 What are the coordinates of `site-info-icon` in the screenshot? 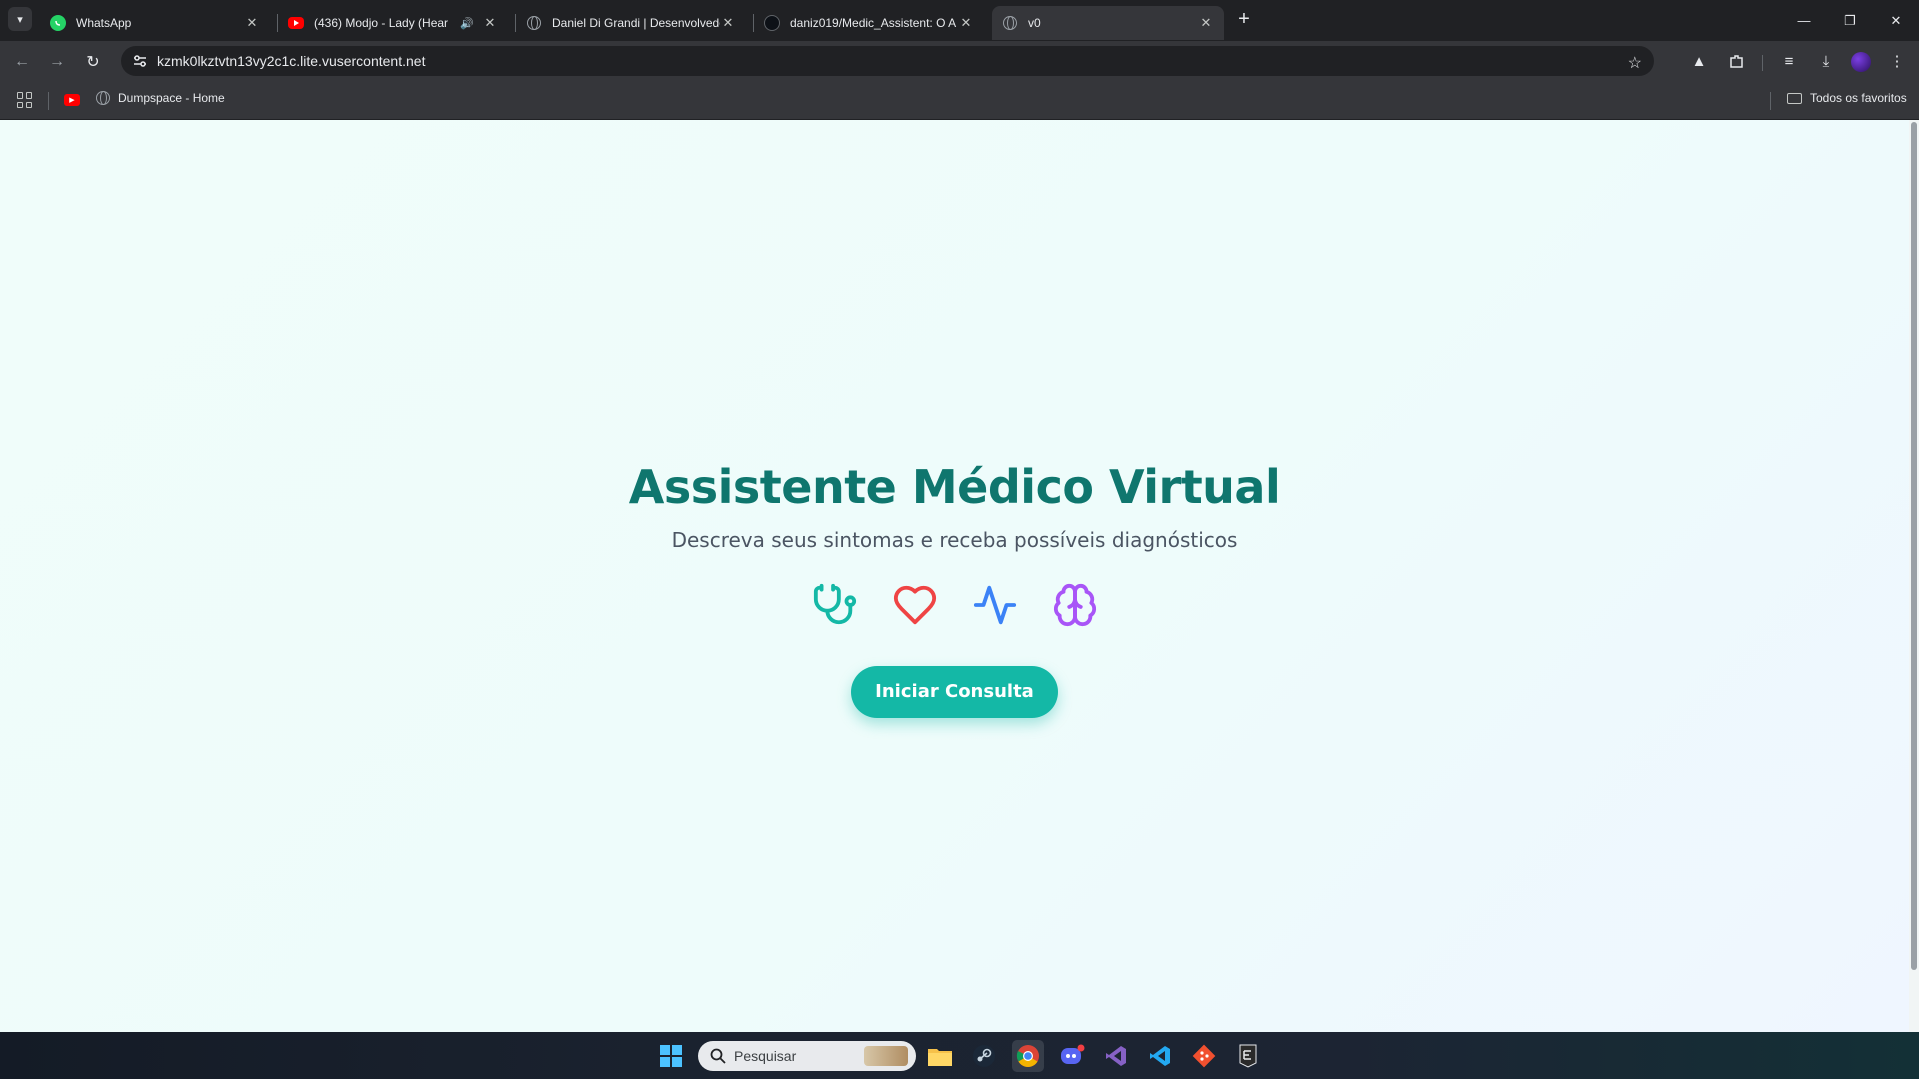 It's located at (140, 61).